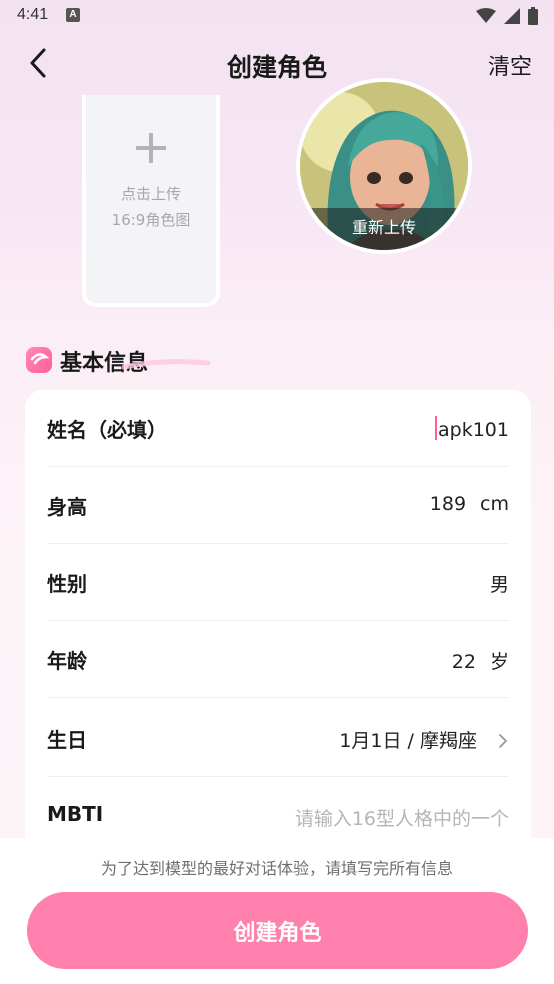  I want to click on section-icon, so click(39, 360).